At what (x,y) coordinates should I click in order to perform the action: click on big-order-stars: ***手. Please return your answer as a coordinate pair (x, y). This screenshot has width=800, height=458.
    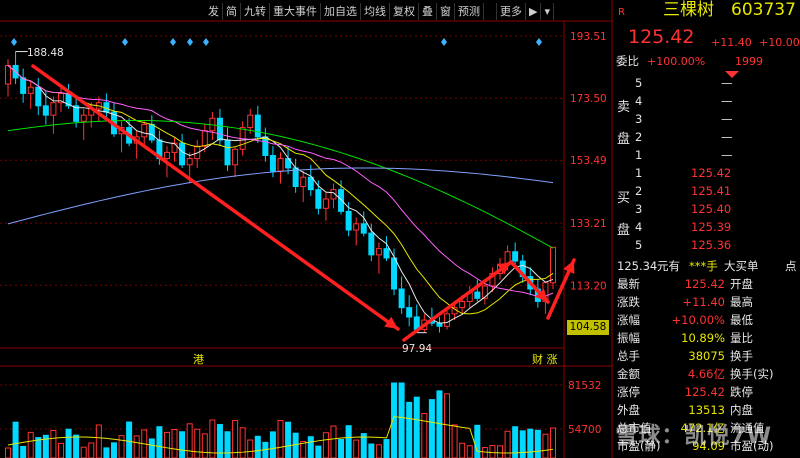
    Looking at the image, I should click on (703, 266).